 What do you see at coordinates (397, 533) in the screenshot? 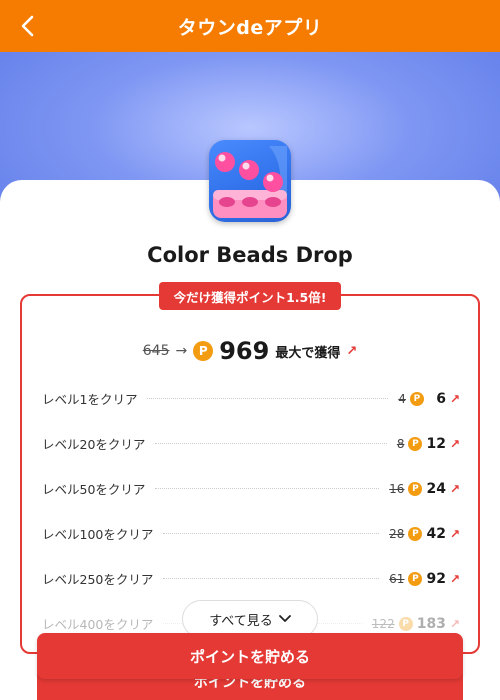
I see `task-old-points: 28` at bounding box center [397, 533].